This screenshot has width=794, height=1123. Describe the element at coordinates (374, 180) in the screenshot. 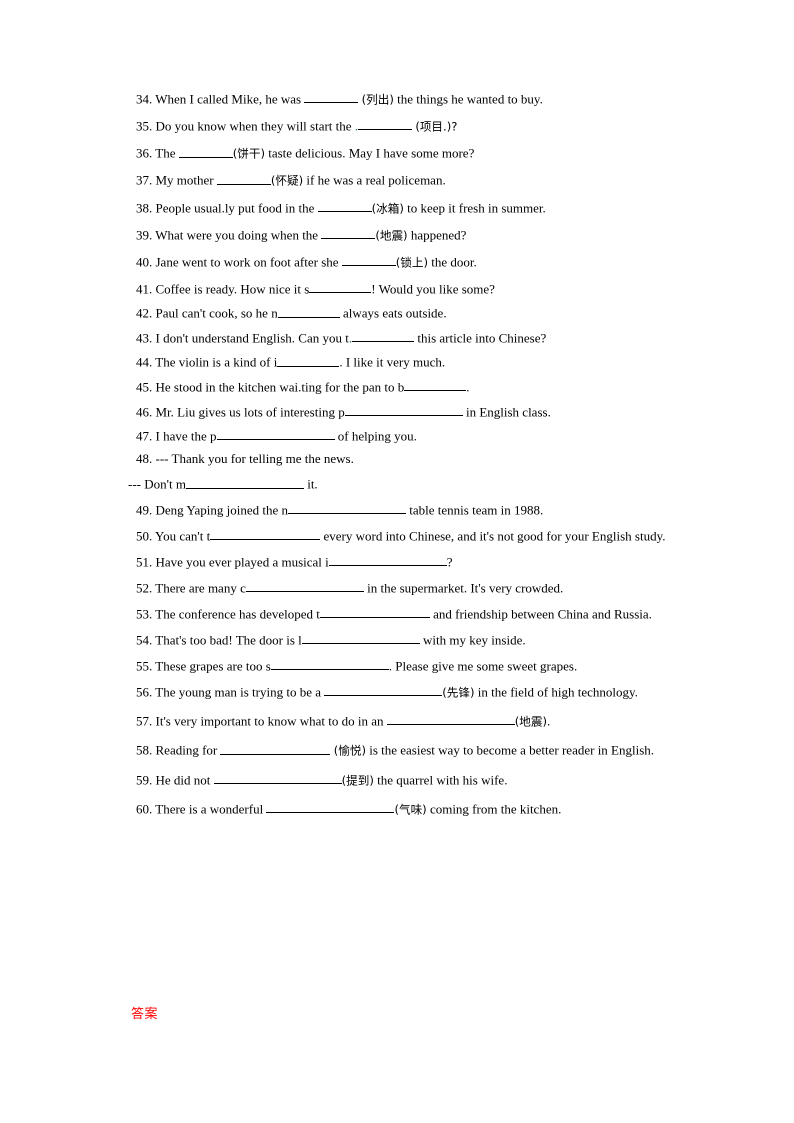

I see `question-text-post: if he was a real policeman.` at that location.